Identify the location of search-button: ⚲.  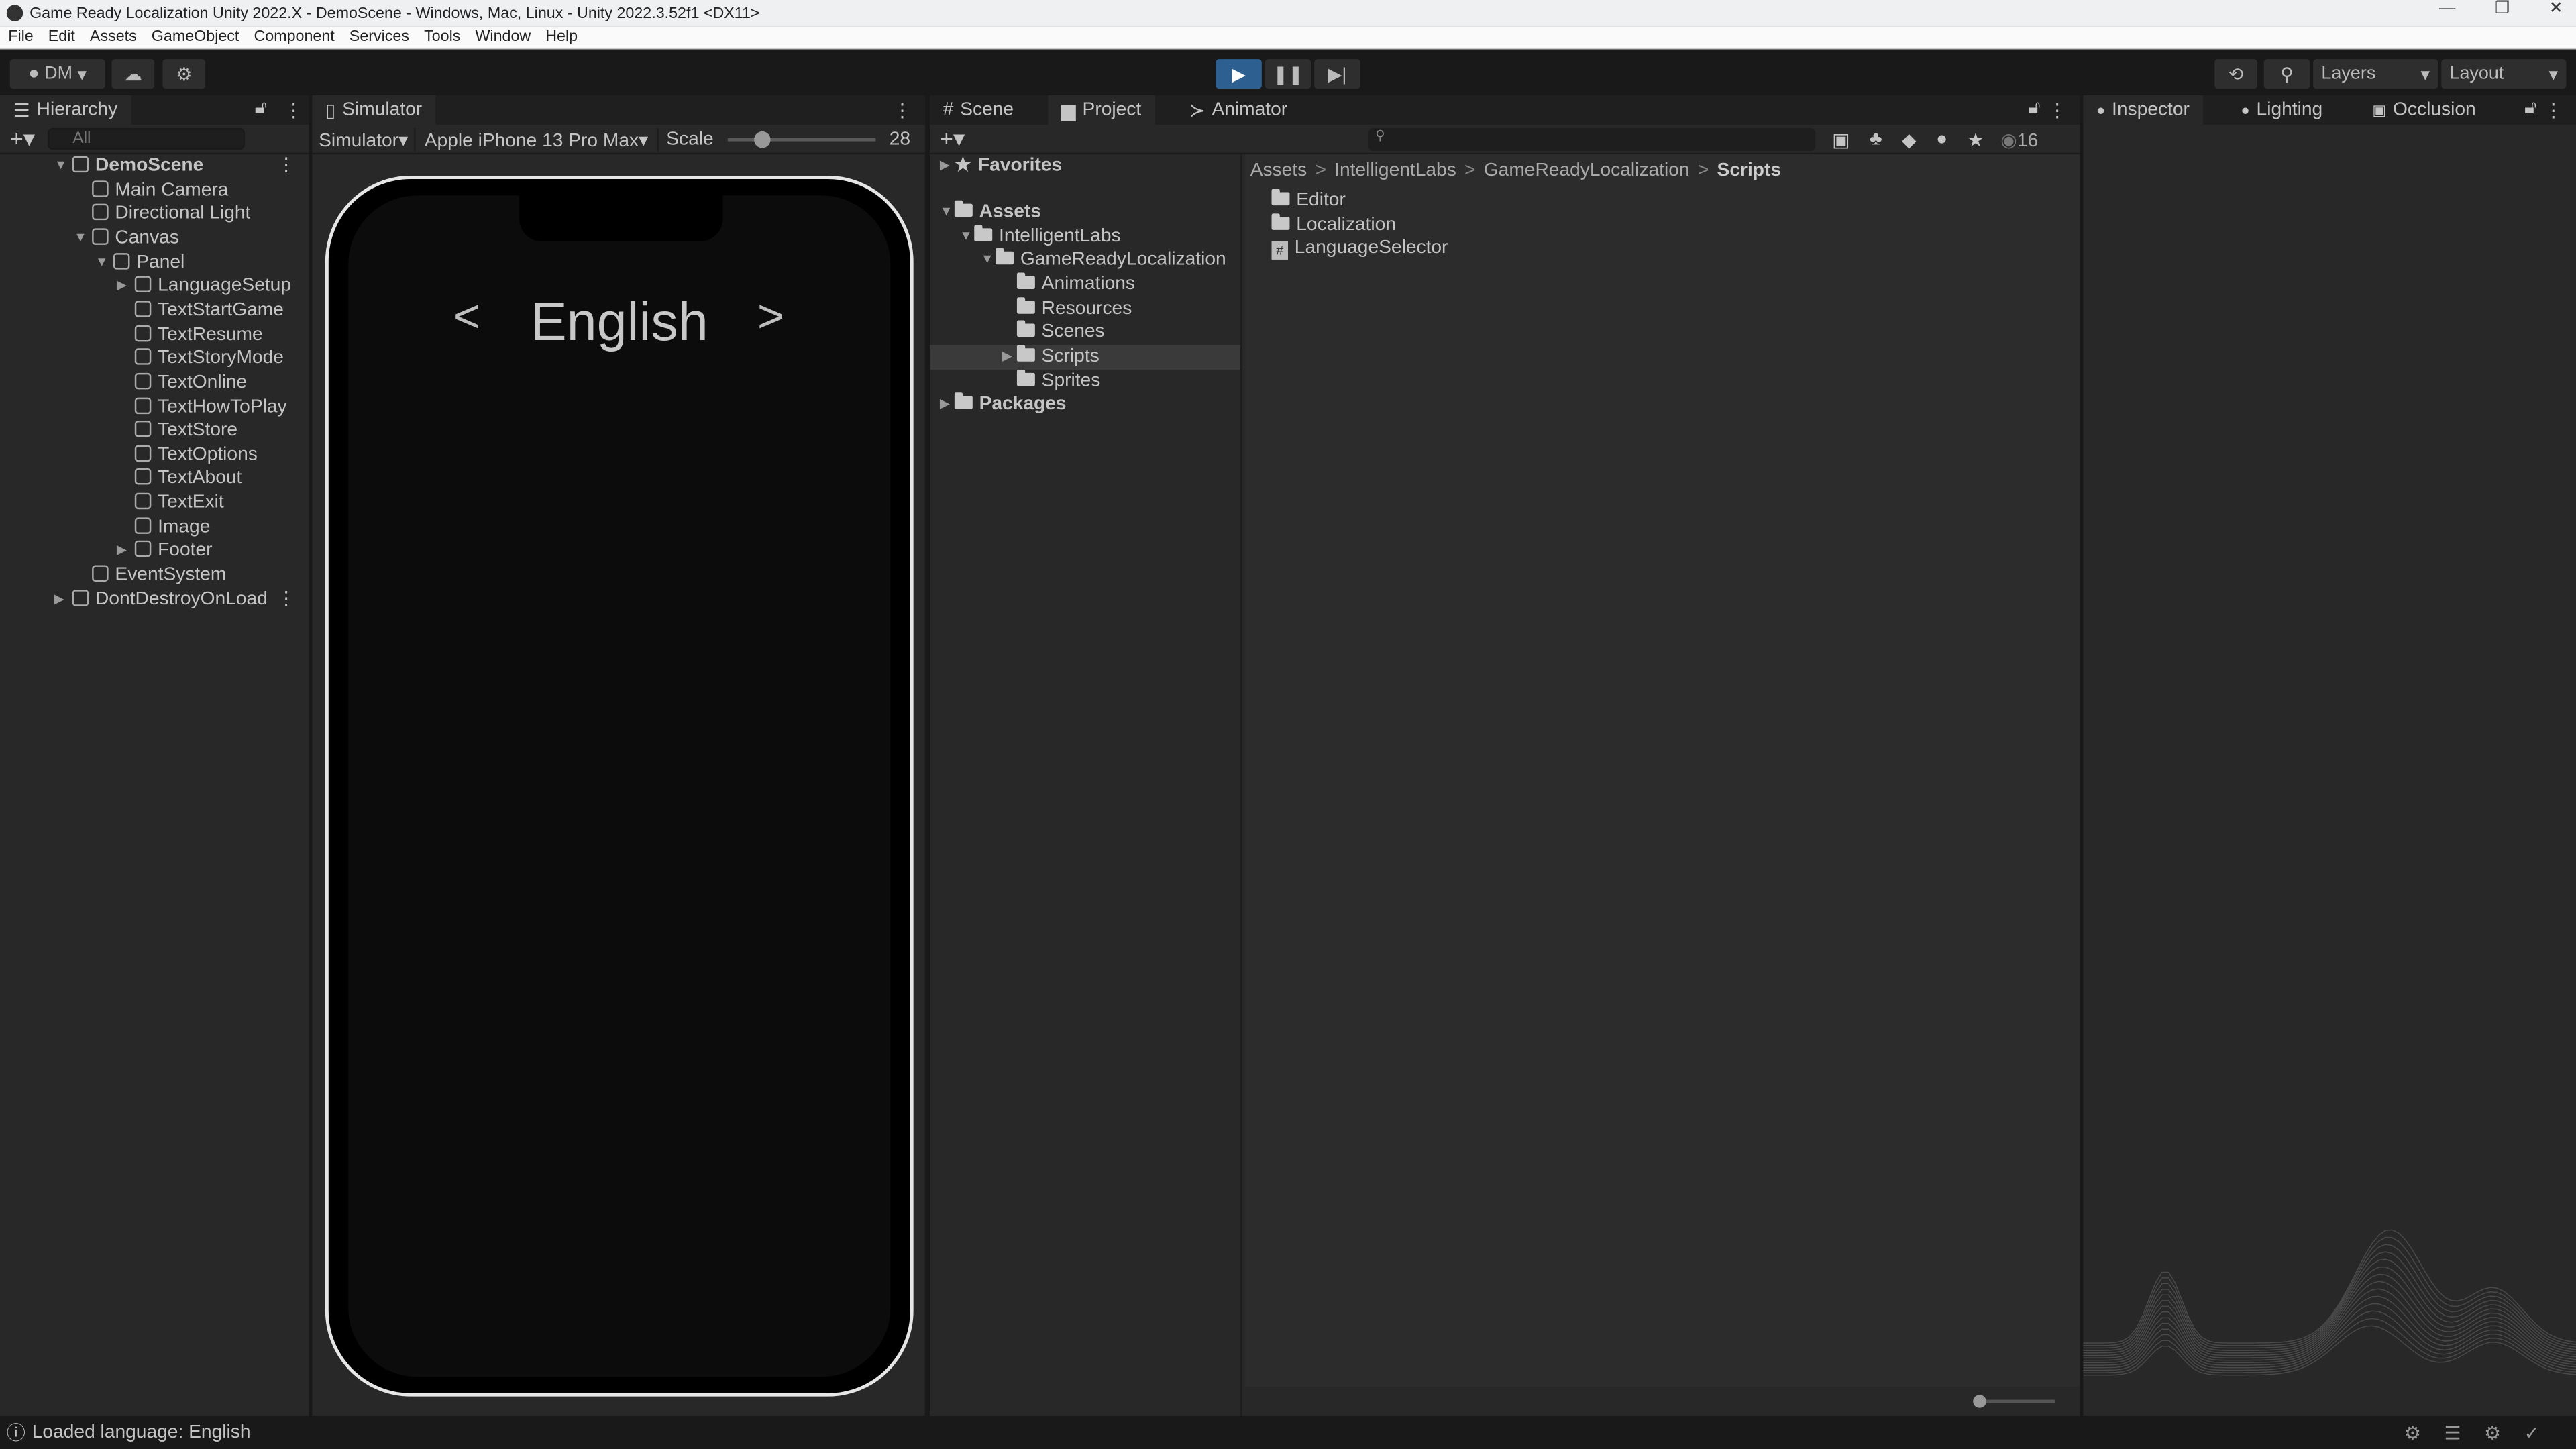
(2286, 74).